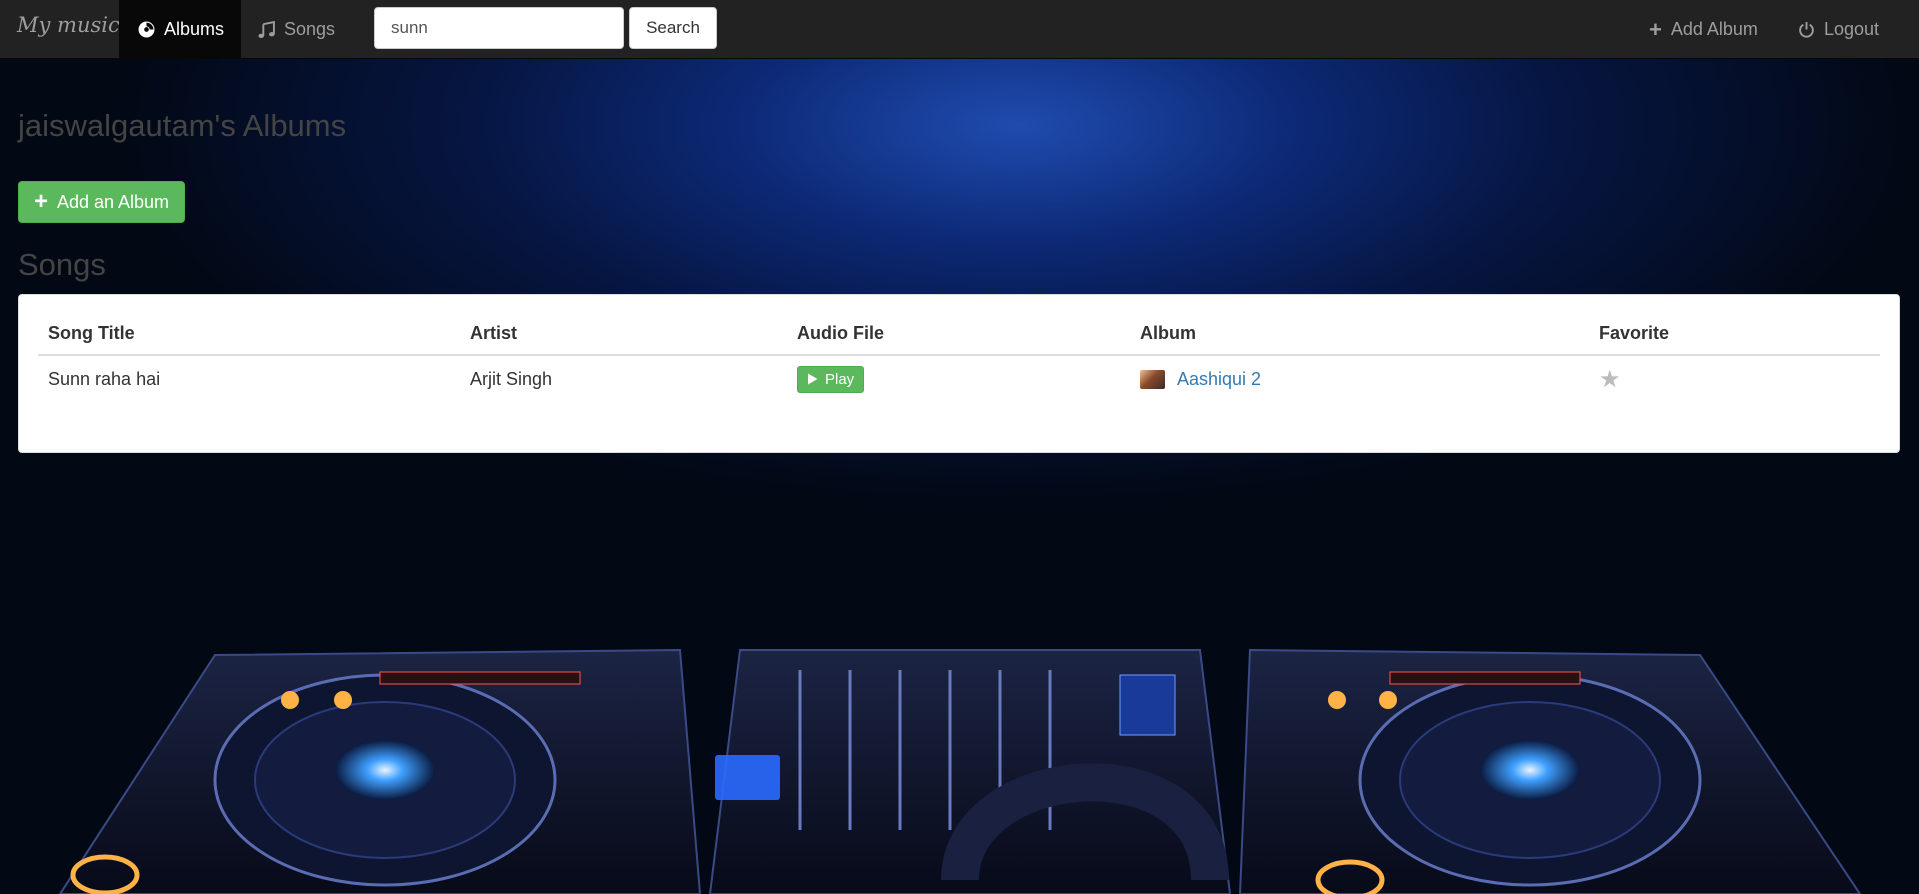  What do you see at coordinates (113, 201) in the screenshot?
I see `add-an-album-label: Add an Album` at bounding box center [113, 201].